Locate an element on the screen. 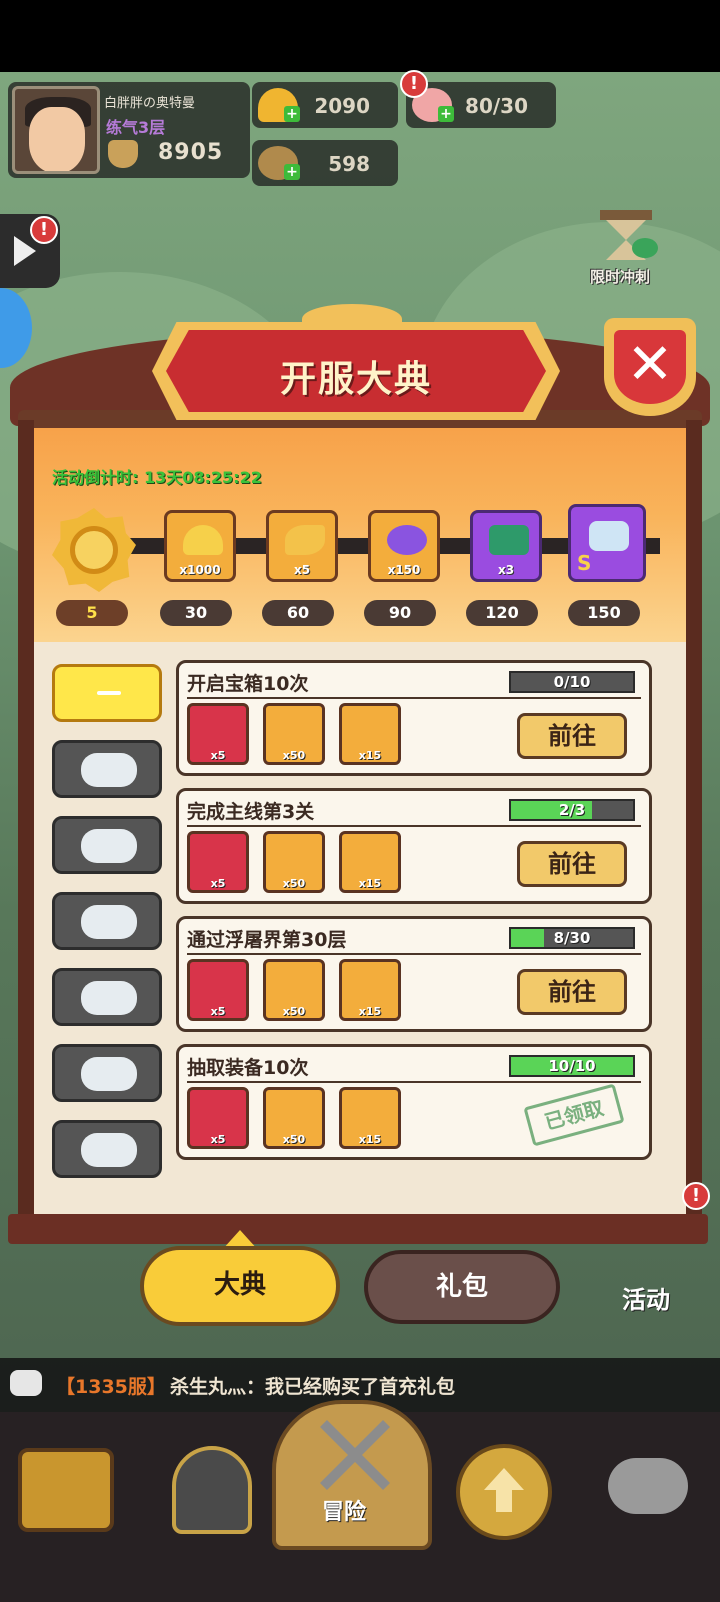  quest-title: 完成主线第3关 is located at coordinates (251, 812).